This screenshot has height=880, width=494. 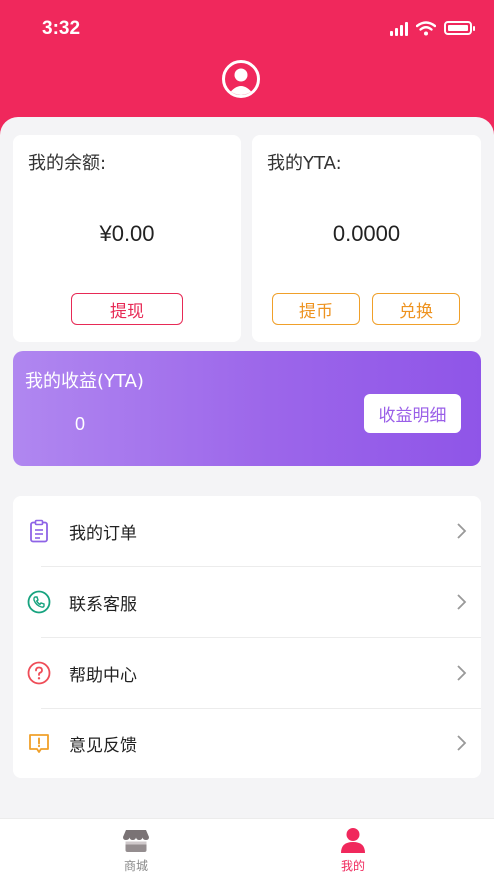 What do you see at coordinates (39, 743) in the screenshot?
I see `feedback-icon` at bounding box center [39, 743].